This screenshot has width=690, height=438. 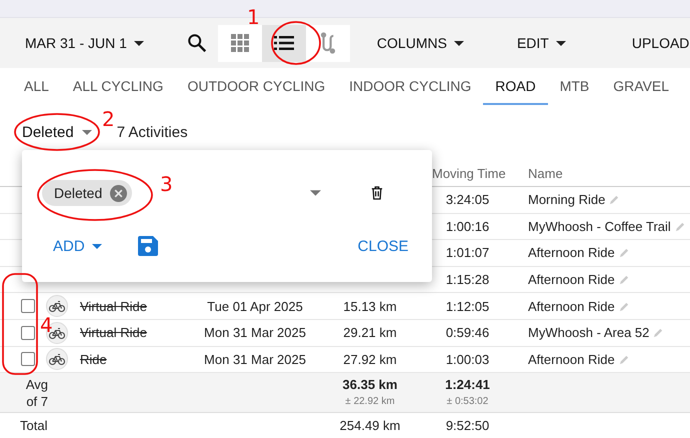 What do you see at coordinates (468, 252) in the screenshot?
I see `table-cell: 1:01:07` at bounding box center [468, 252].